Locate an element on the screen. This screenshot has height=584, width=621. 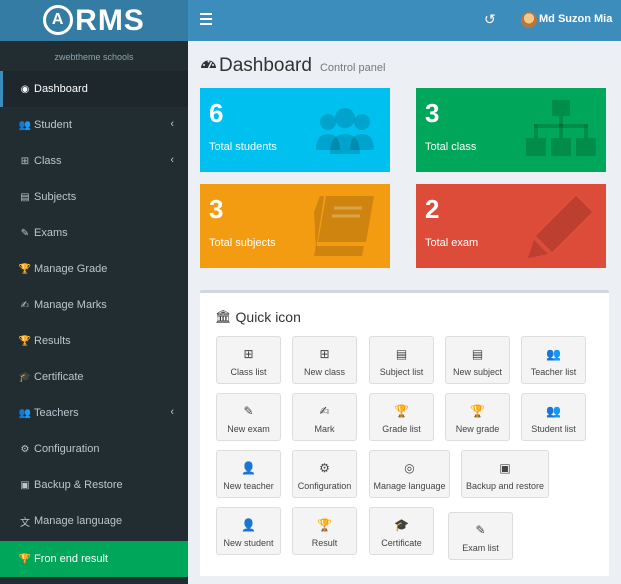
sidebar-item-label: Manage Grade is located at coordinates (71, 269).